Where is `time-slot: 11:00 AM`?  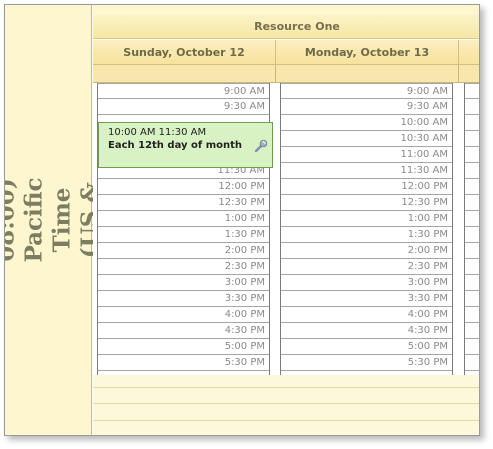 time-slot: 11:00 AM is located at coordinates (366, 155).